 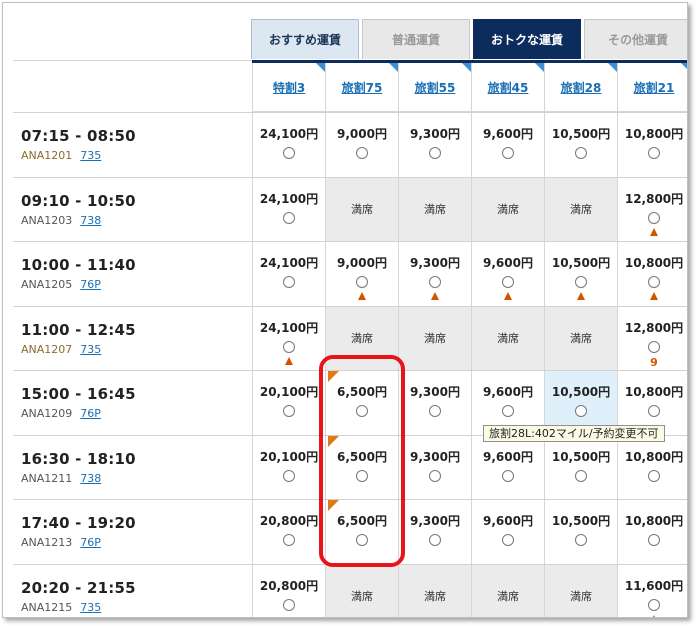 What do you see at coordinates (652, 338) in the screenshot?
I see `fare-cell: 12,800円 9` at bounding box center [652, 338].